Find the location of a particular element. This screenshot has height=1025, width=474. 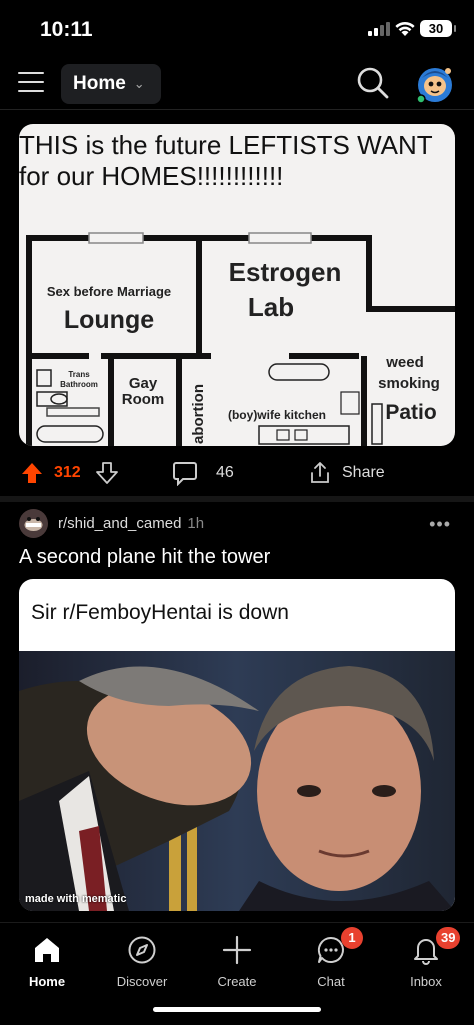

downvote-button is located at coordinates (107, 473).